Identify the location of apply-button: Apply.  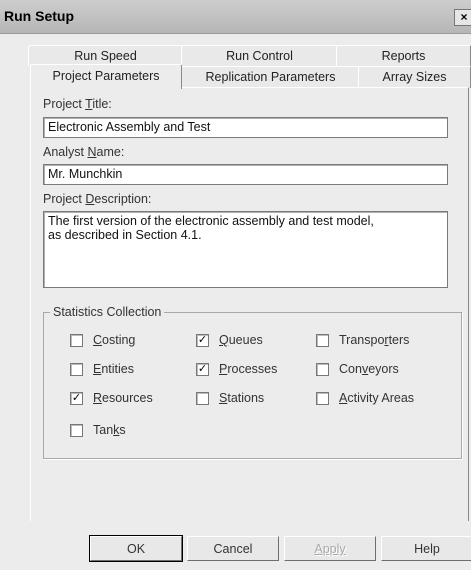
(330, 548).